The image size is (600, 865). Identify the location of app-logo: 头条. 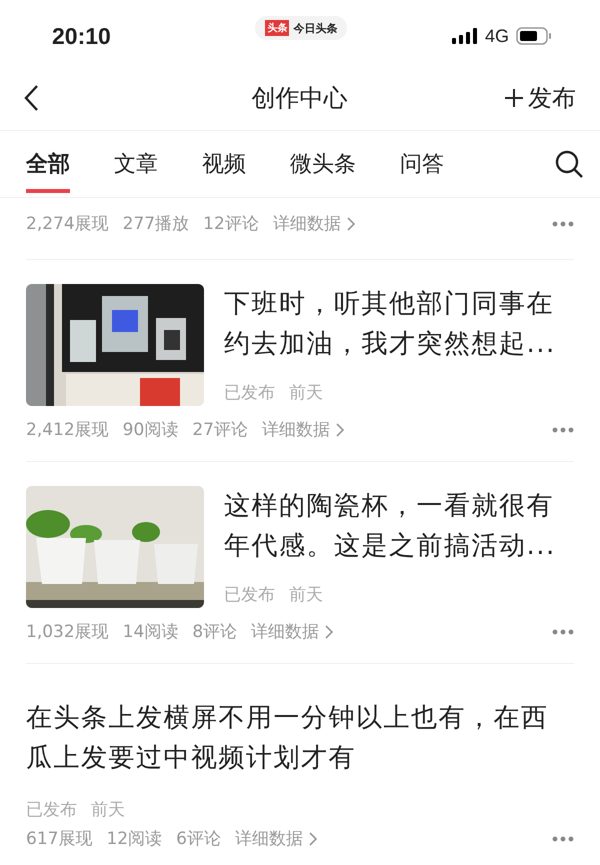
(277, 28).